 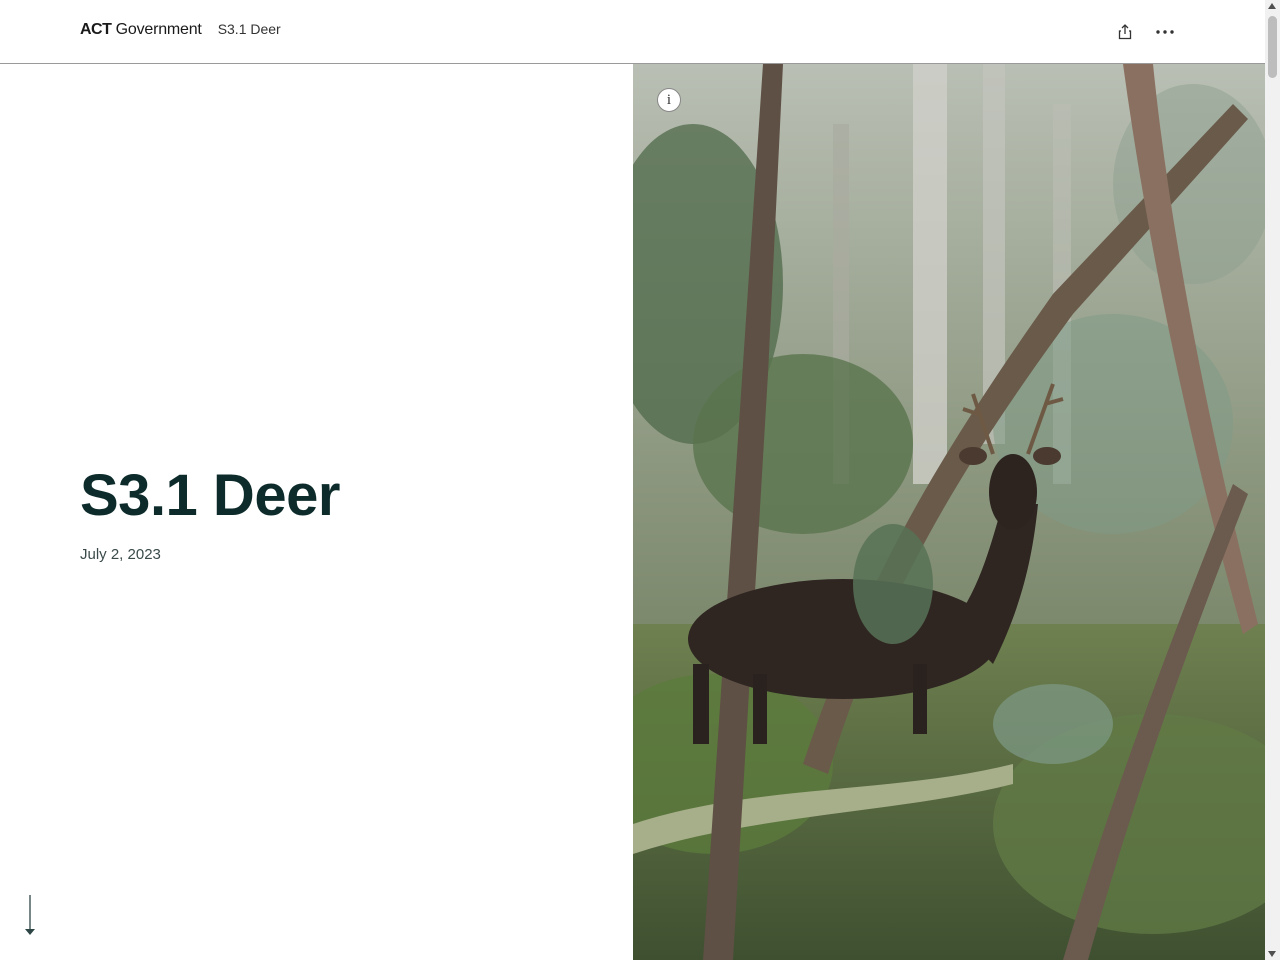 I want to click on scroll-down-arrow-icon, so click(x=1272, y=954).